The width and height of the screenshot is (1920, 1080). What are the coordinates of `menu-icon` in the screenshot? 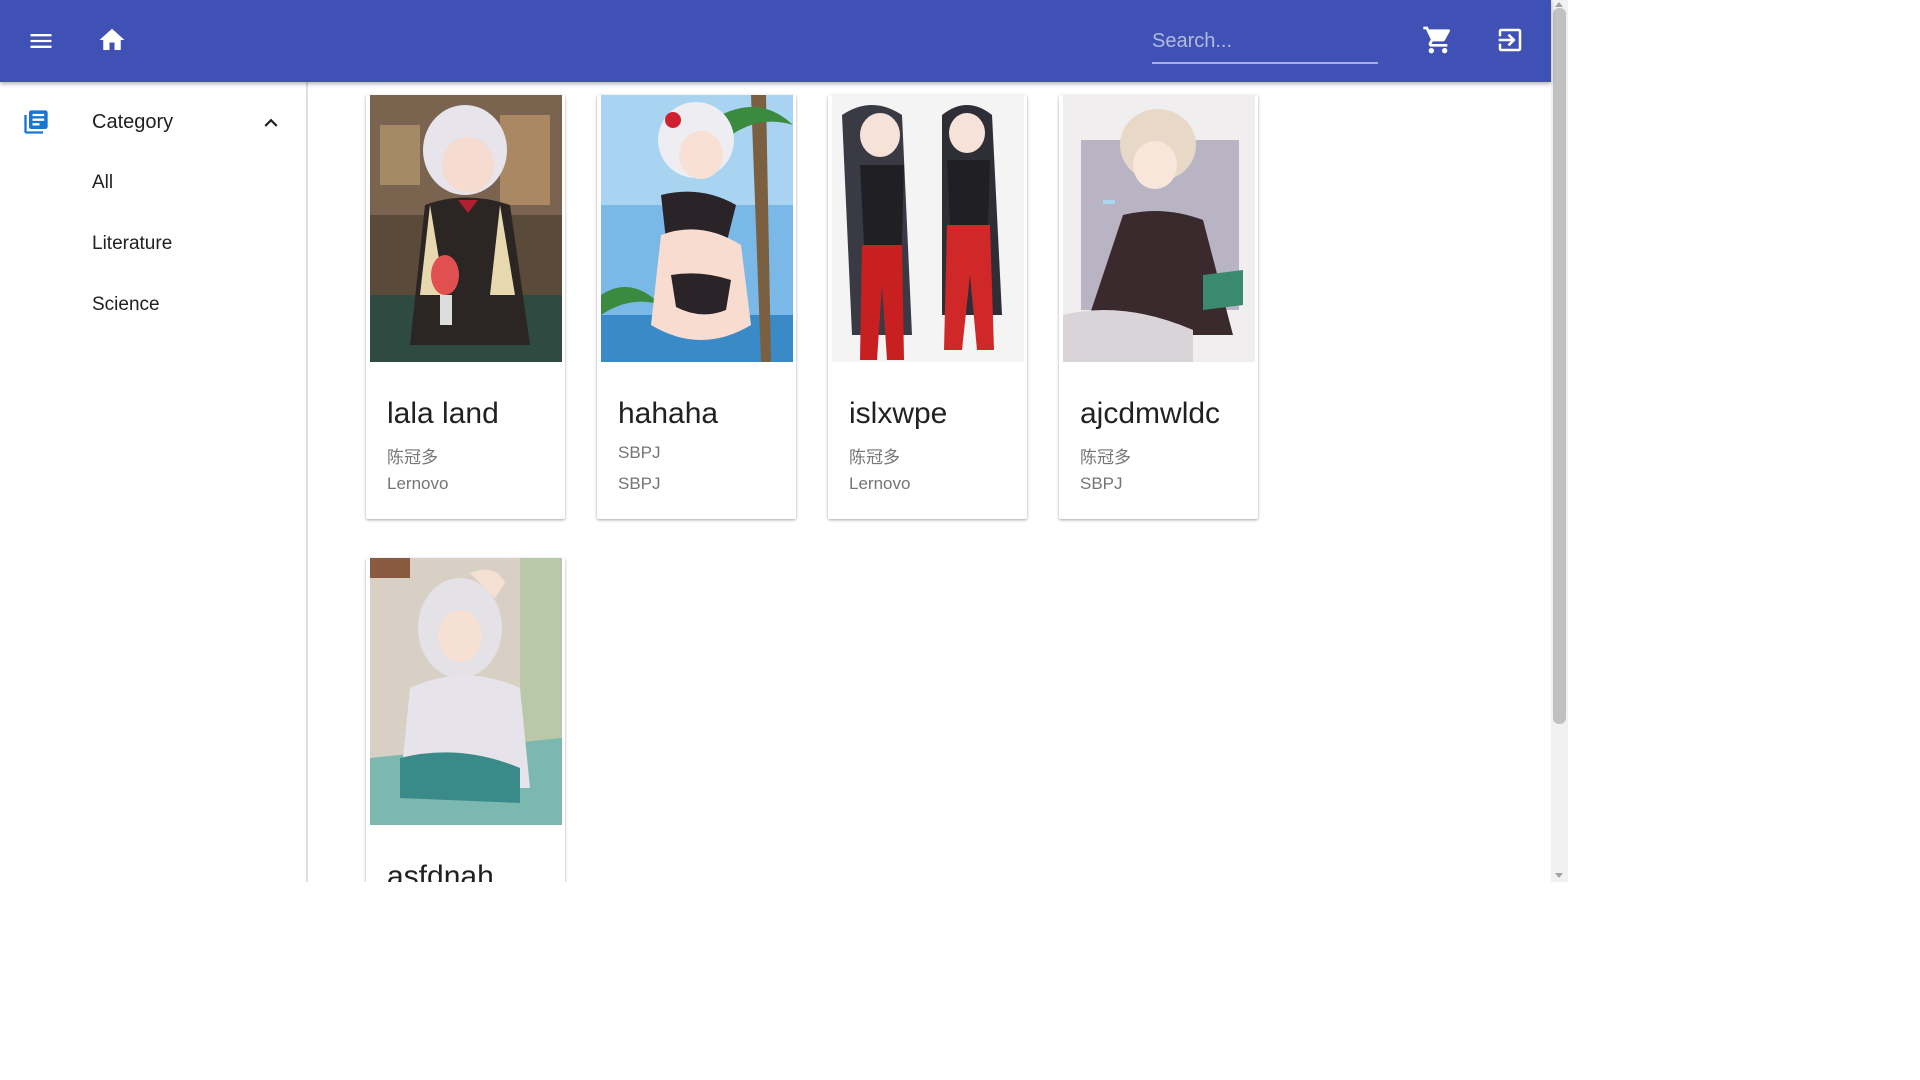 It's located at (41, 41).